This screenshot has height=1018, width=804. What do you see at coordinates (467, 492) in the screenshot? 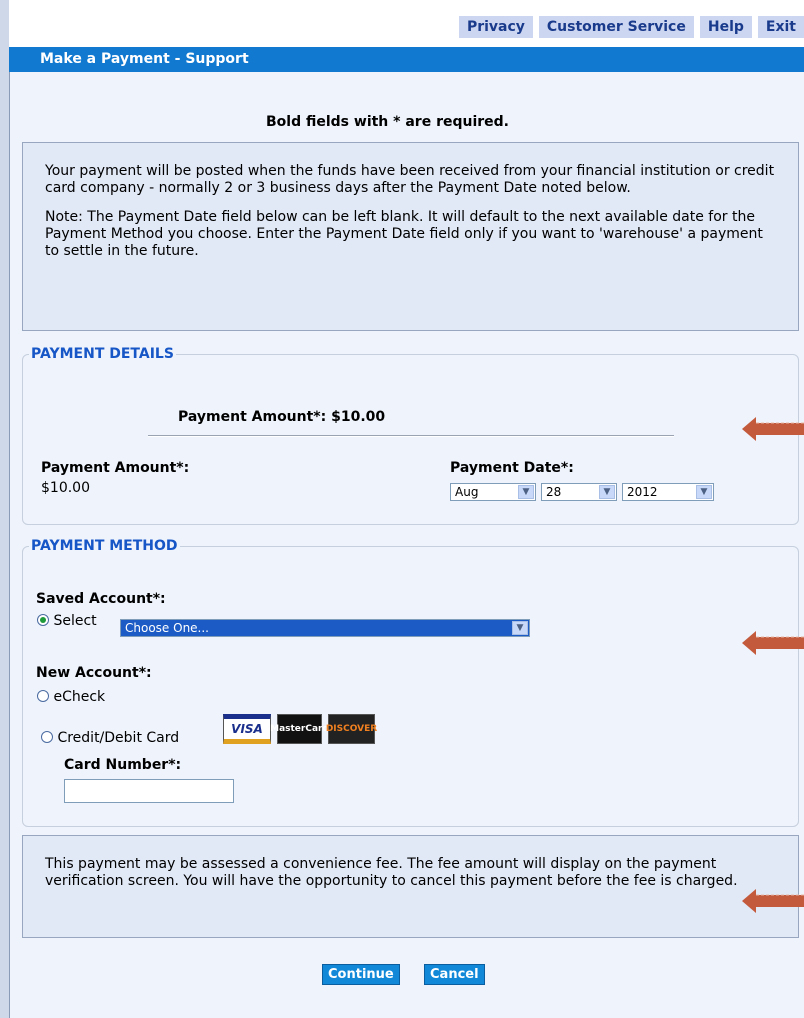
I see `payment-month-value: Aug` at bounding box center [467, 492].